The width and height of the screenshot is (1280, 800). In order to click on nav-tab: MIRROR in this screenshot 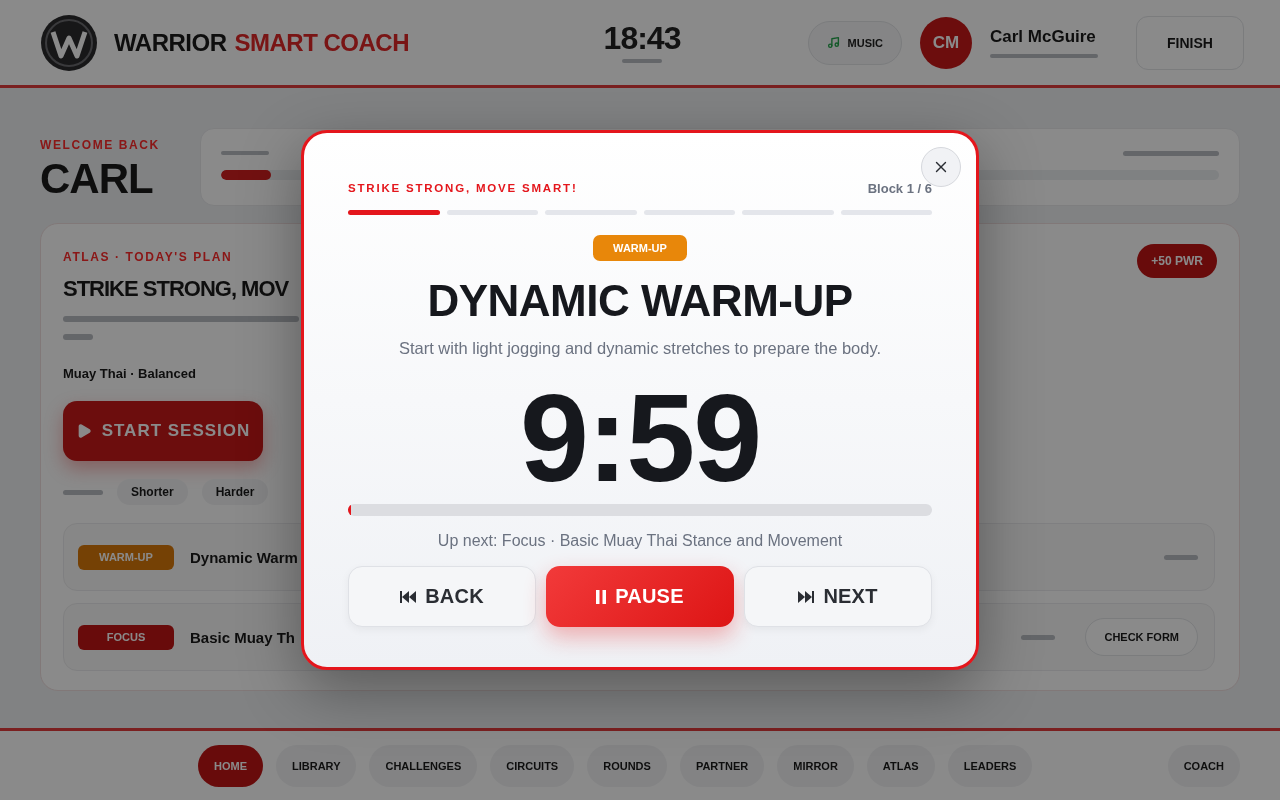, I will do `click(815, 765)`.